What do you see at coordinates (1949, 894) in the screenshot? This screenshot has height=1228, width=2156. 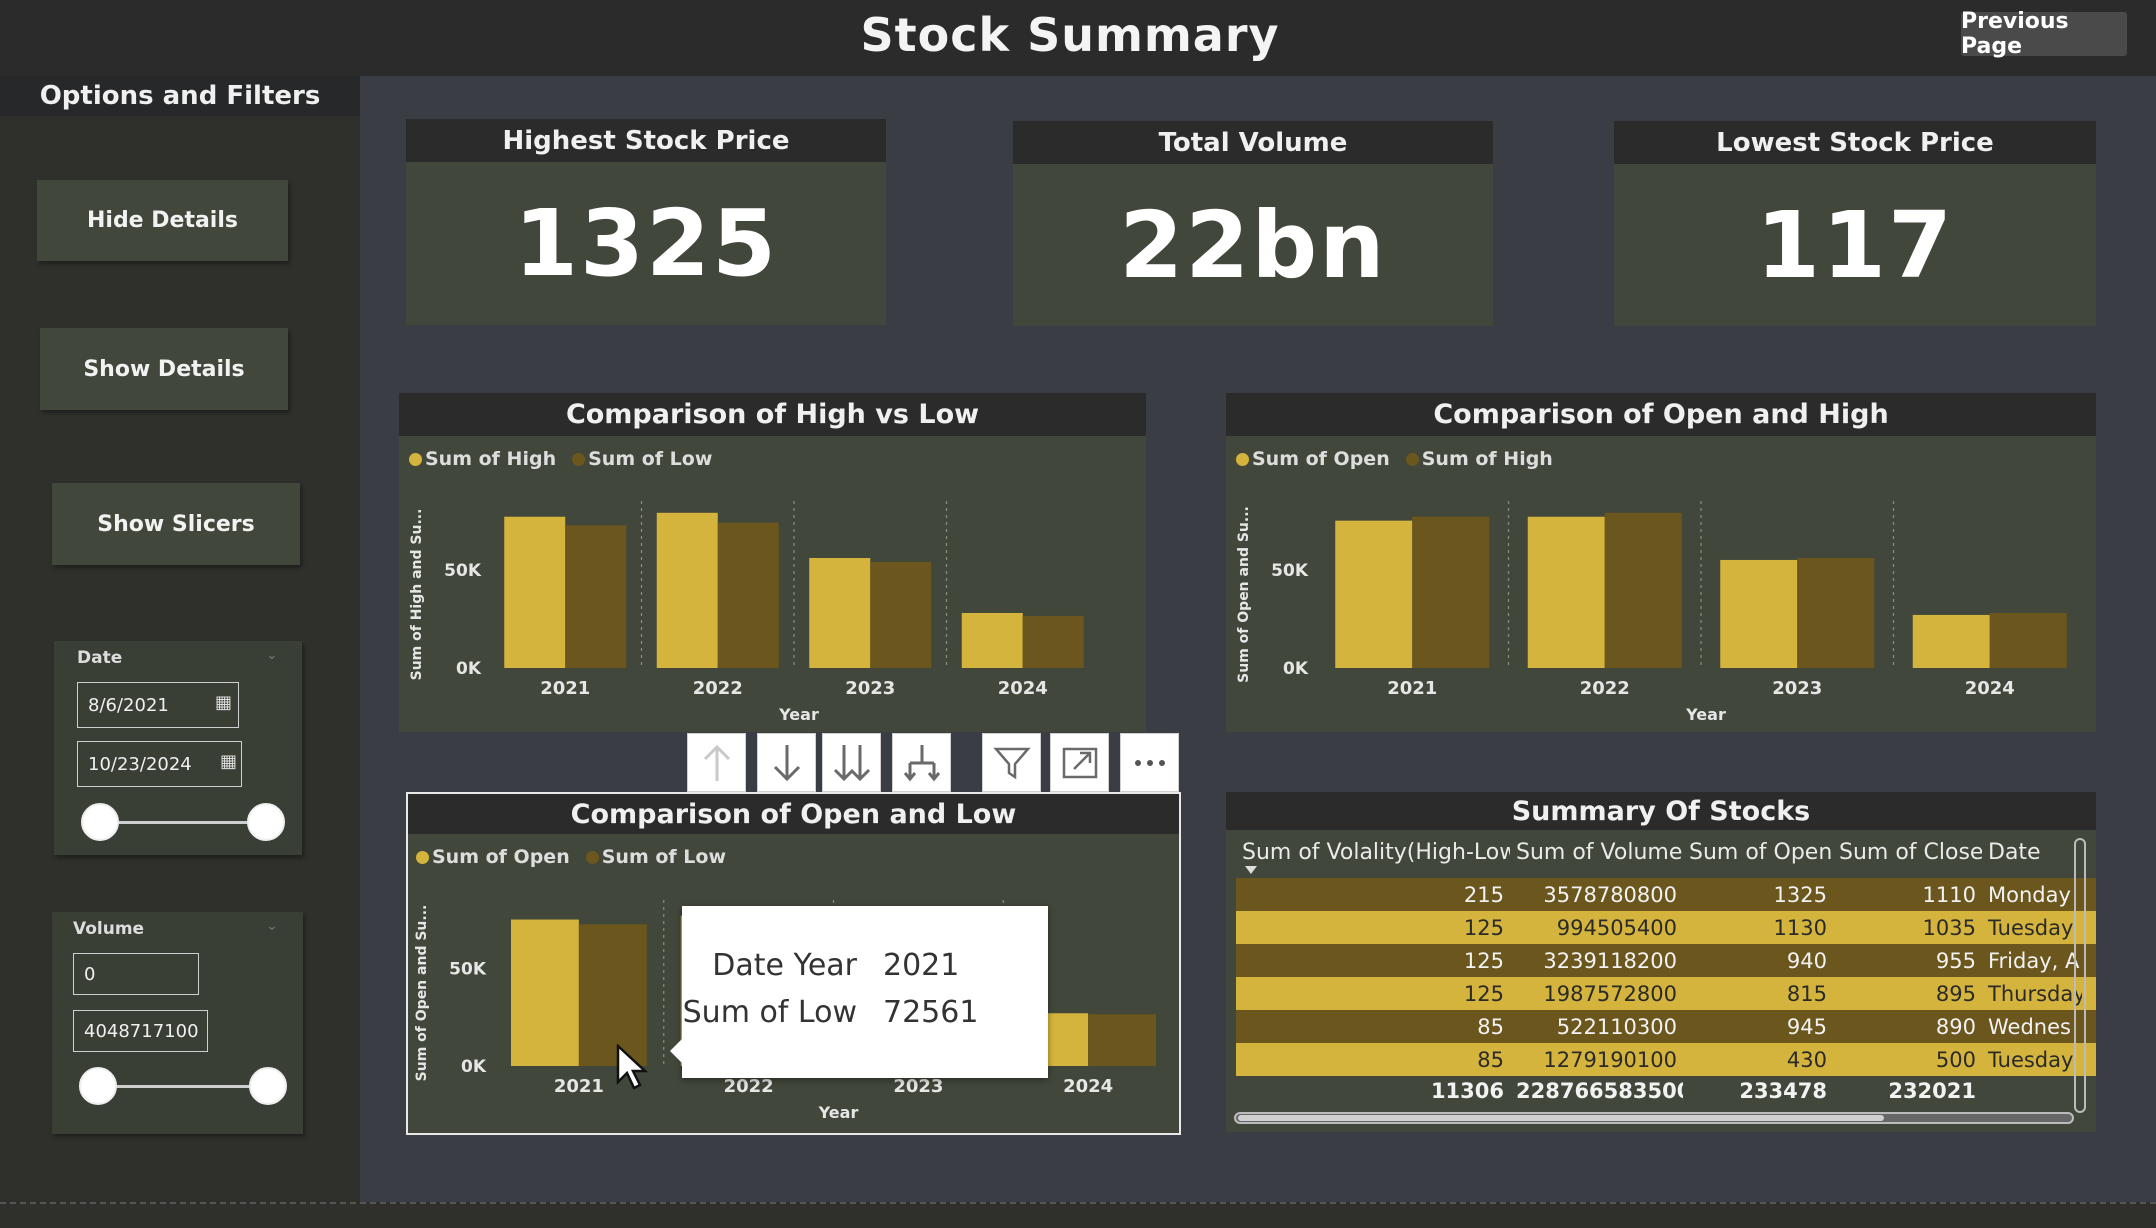 I see `table-cell: 1110` at bounding box center [1949, 894].